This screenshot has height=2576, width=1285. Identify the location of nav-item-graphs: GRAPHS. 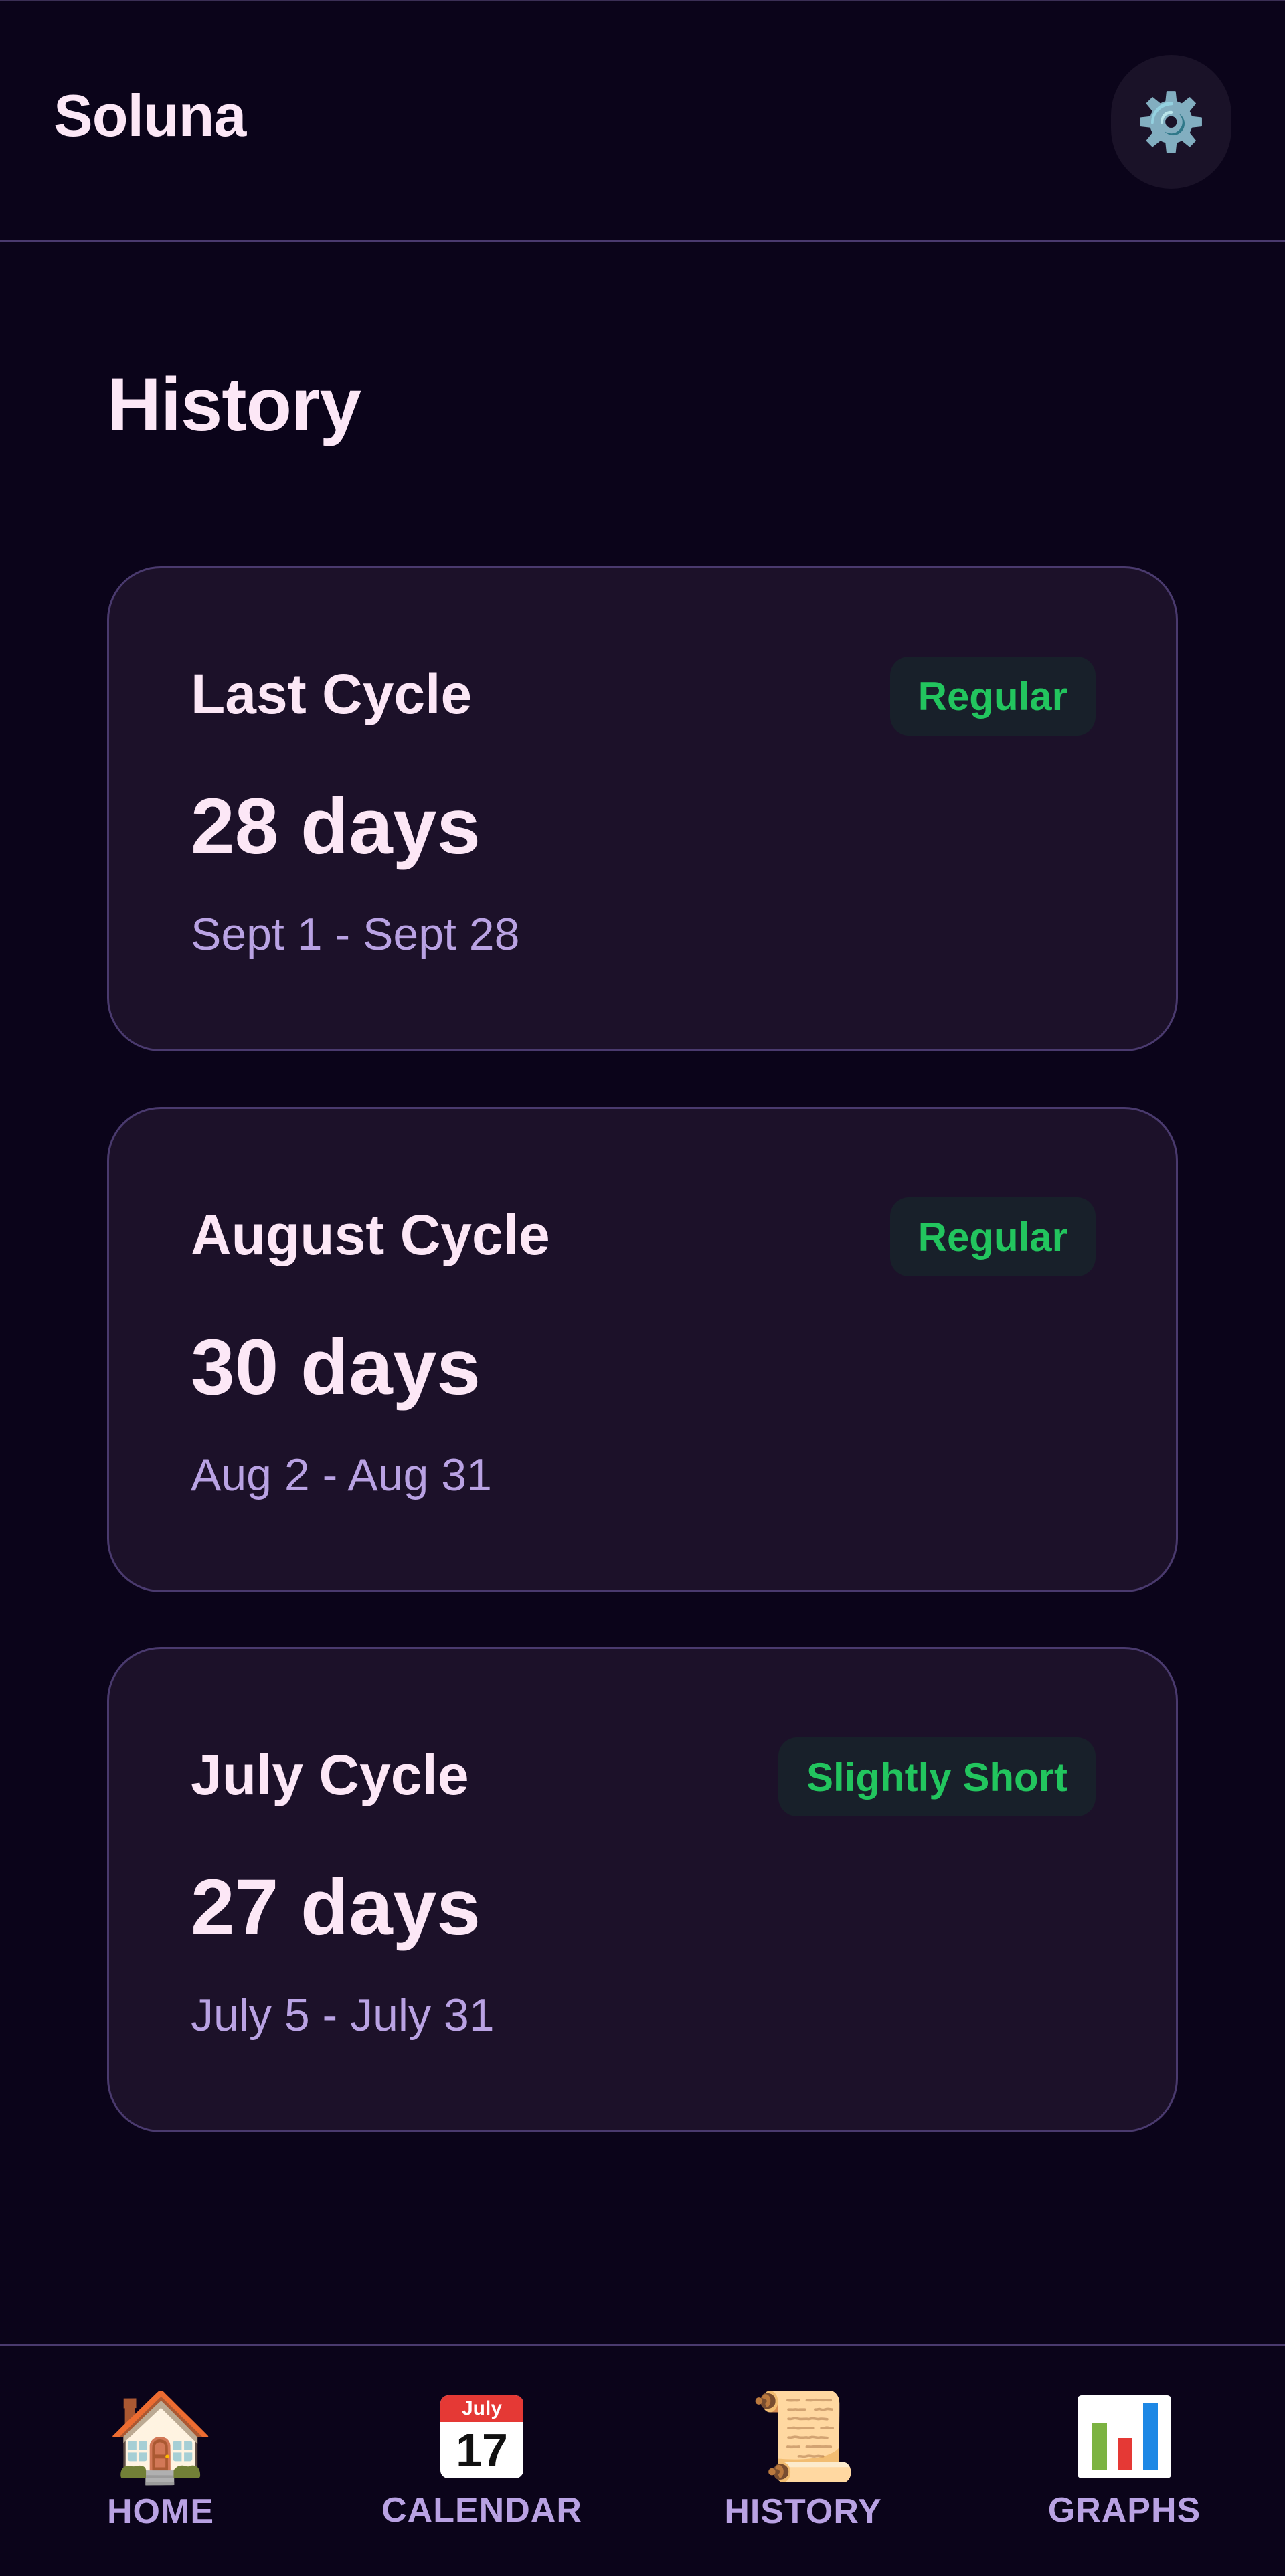
(1124, 2461).